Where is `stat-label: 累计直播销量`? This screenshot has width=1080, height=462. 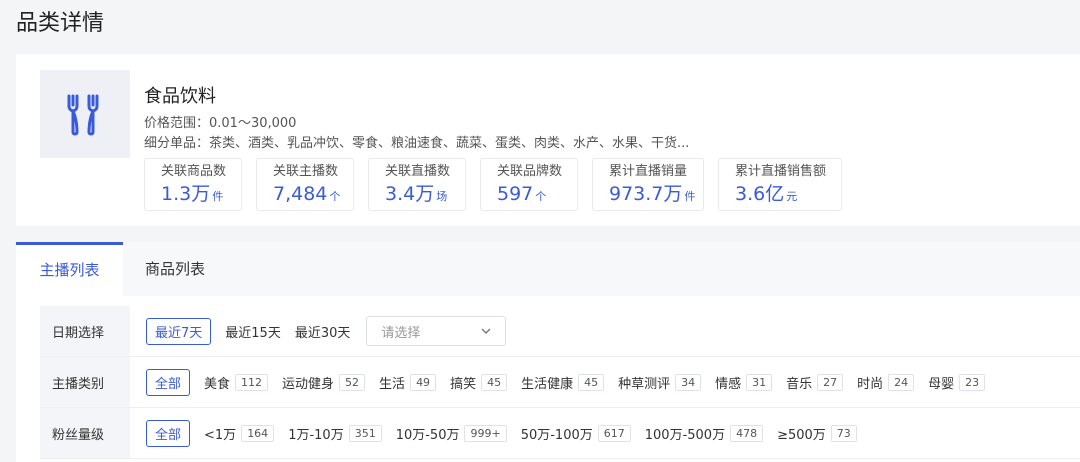
stat-label: 累计直播销量 is located at coordinates (648, 171).